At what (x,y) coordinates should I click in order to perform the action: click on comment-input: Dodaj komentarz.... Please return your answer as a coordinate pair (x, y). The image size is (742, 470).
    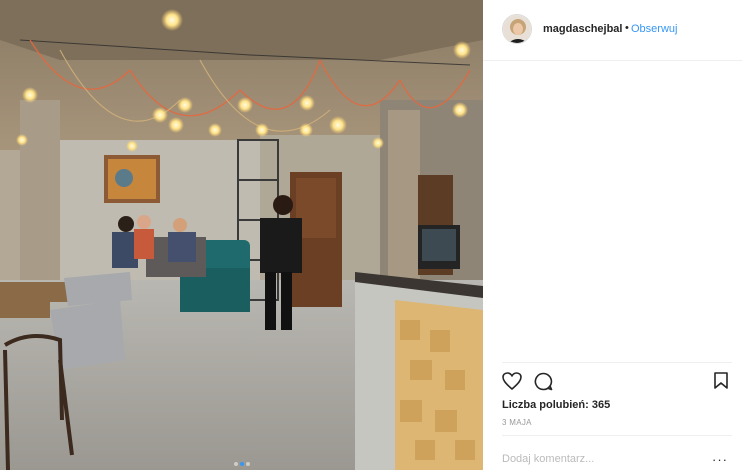
    Looking at the image, I should click on (548, 459).